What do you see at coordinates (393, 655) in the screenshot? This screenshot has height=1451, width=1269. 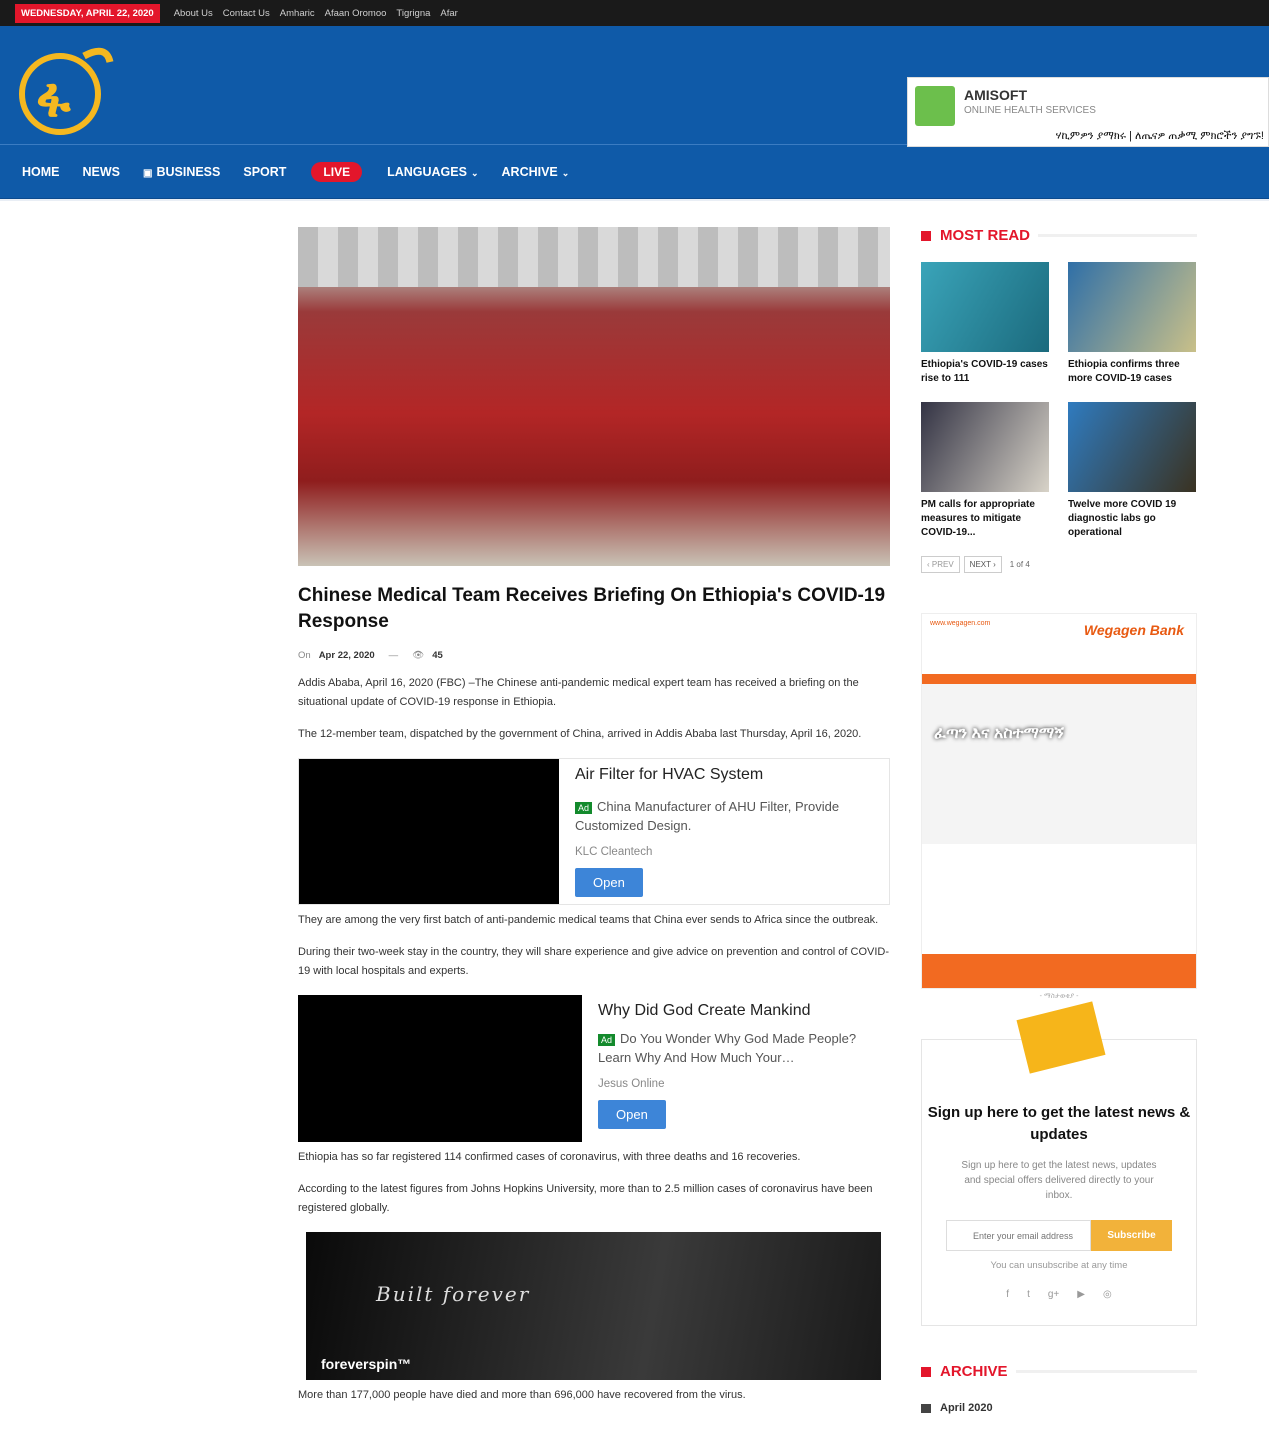 I see `meta-sep: —` at bounding box center [393, 655].